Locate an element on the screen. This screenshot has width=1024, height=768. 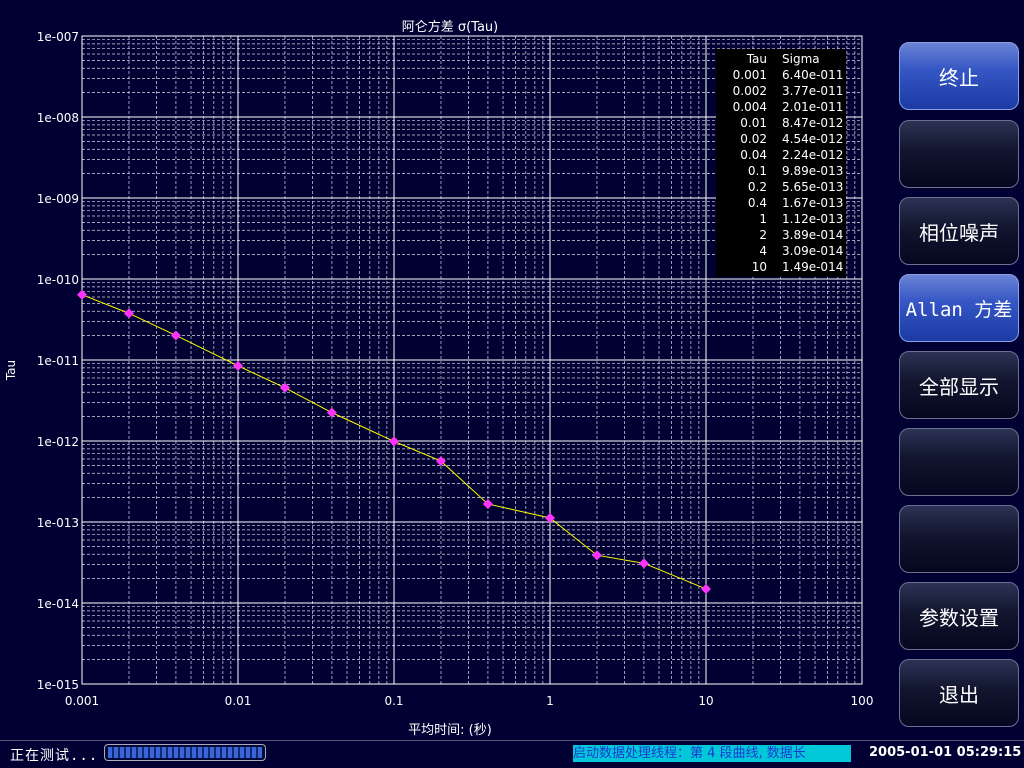
table-cell-tau: 2 is located at coordinates (763, 235).